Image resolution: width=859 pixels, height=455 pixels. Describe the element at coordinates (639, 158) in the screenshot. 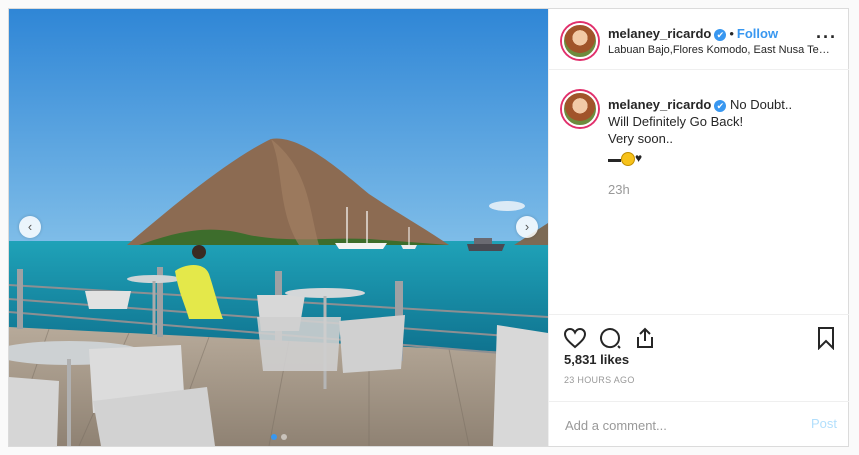

I see `heart-emoji-icon: ♥` at that location.